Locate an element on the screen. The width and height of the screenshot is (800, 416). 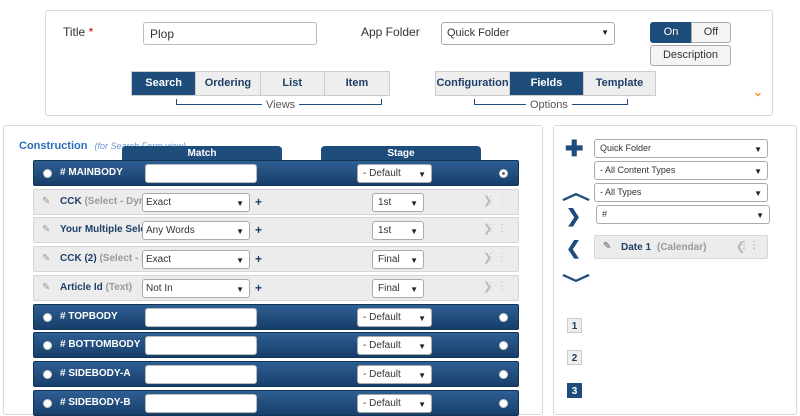
page-1-button: 1 is located at coordinates (574, 325).